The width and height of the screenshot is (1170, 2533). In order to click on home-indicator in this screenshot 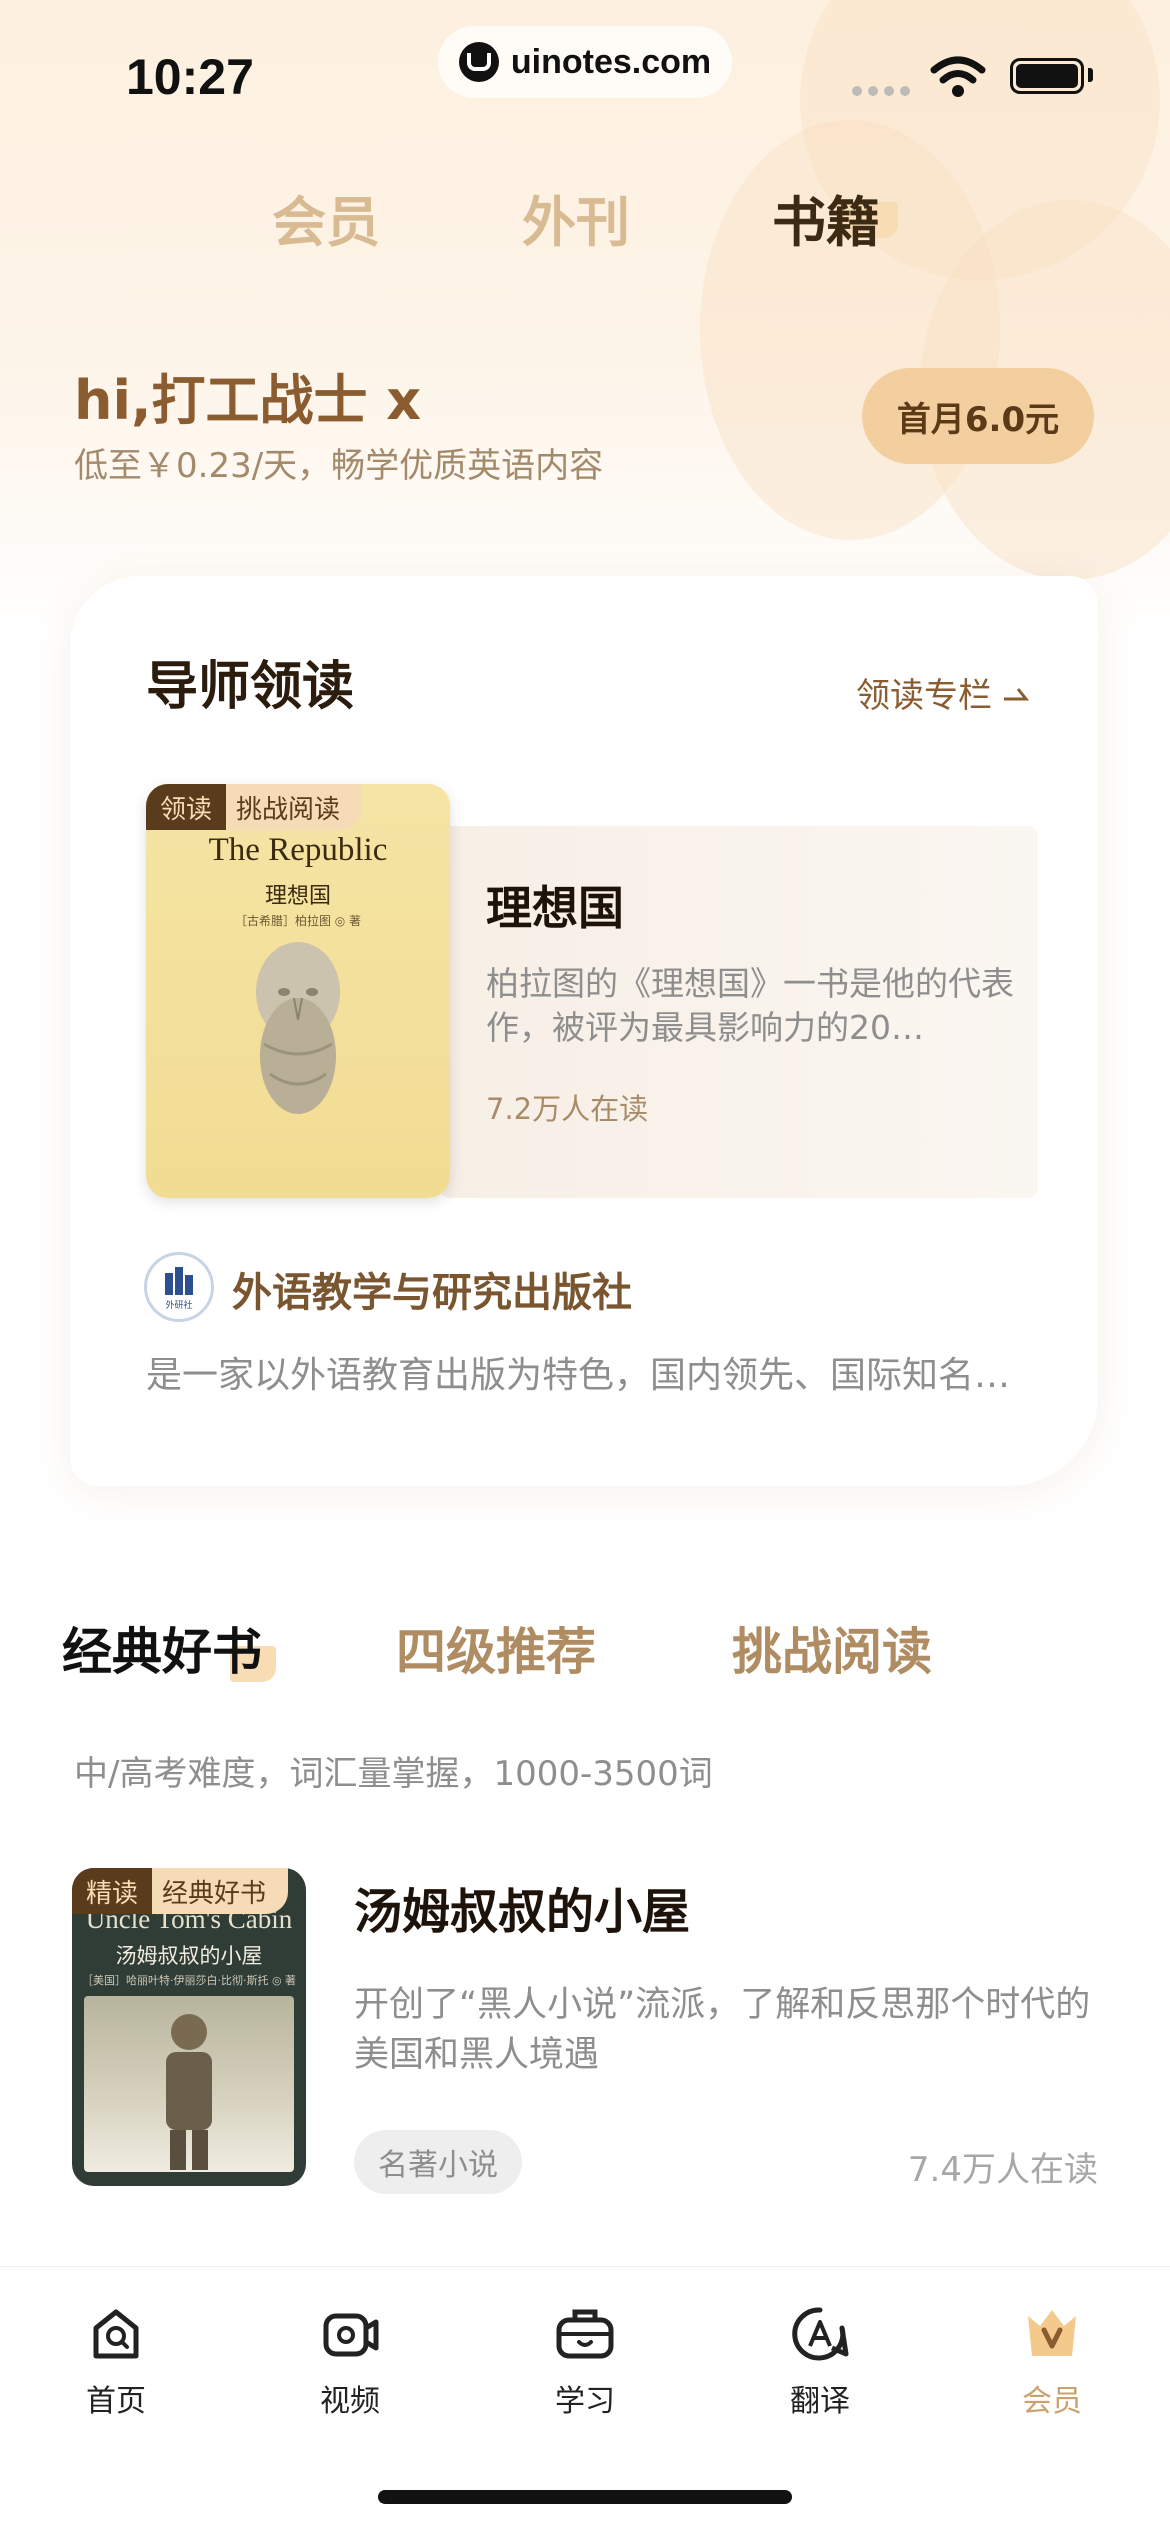, I will do `click(585, 2497)`.